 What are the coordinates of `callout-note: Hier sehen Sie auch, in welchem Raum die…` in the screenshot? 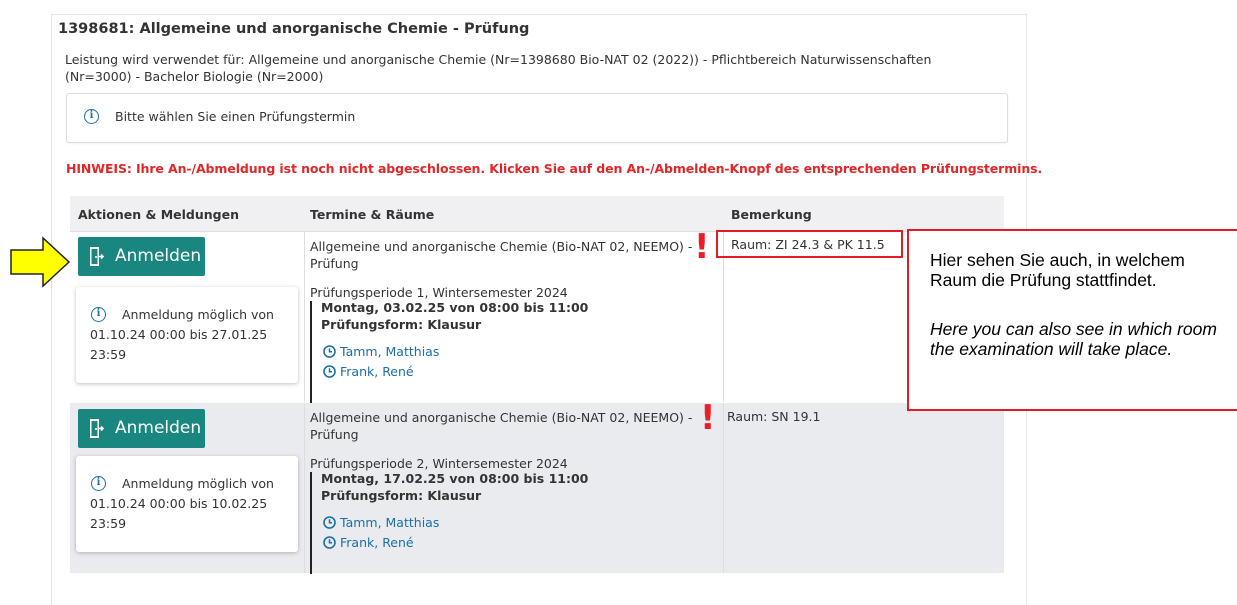 It's located at (1072, 320).